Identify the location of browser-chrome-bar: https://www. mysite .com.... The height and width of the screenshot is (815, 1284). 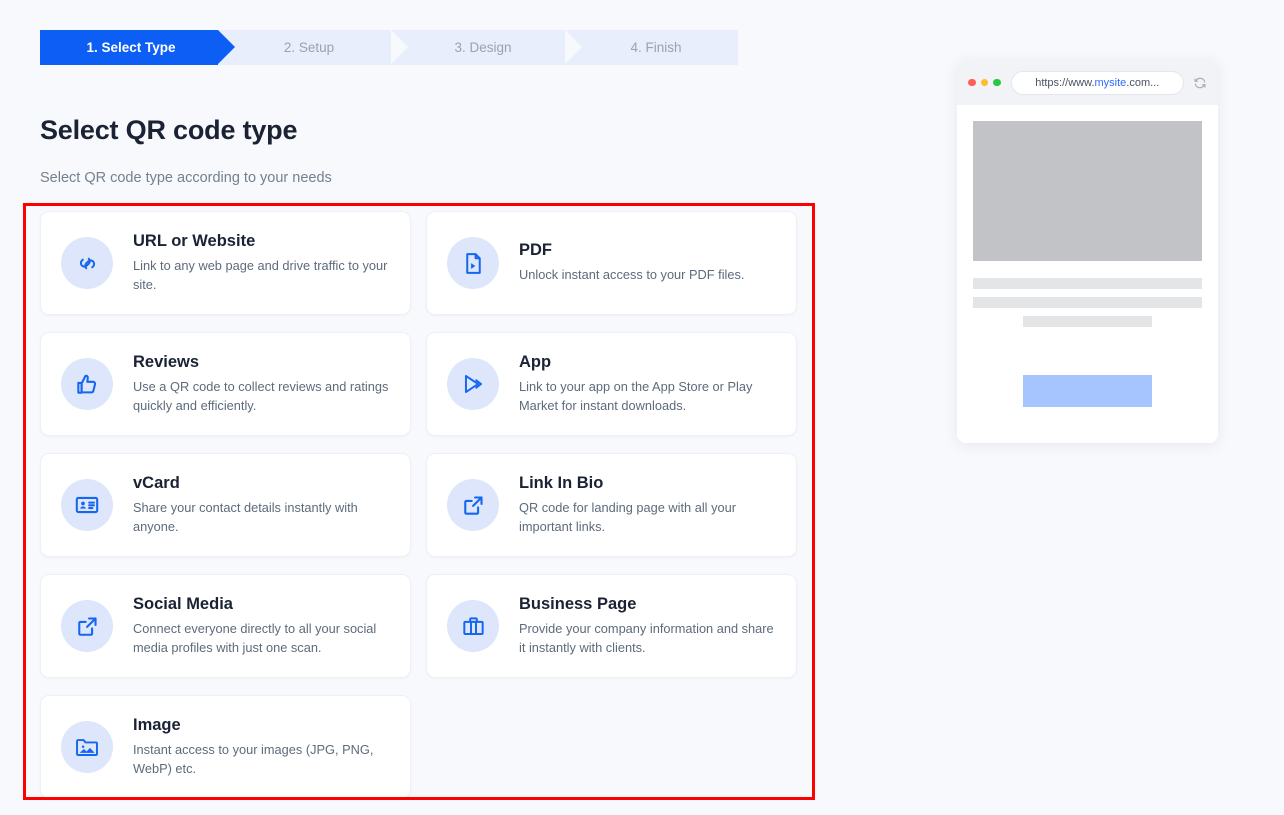
(1087, 82).